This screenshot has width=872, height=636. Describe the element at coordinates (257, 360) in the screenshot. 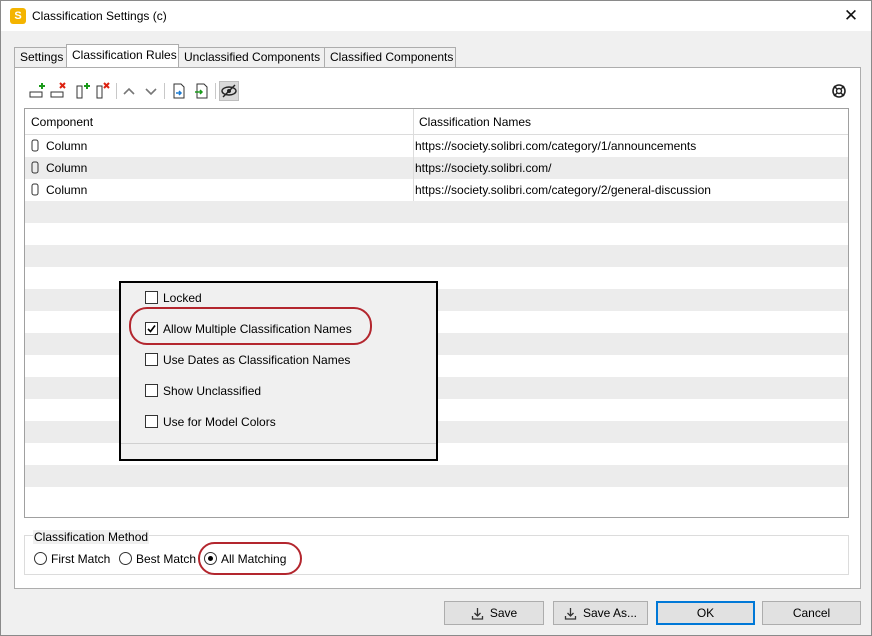

I see `checkbox-label: Use Dates as Classification Names` at that location.